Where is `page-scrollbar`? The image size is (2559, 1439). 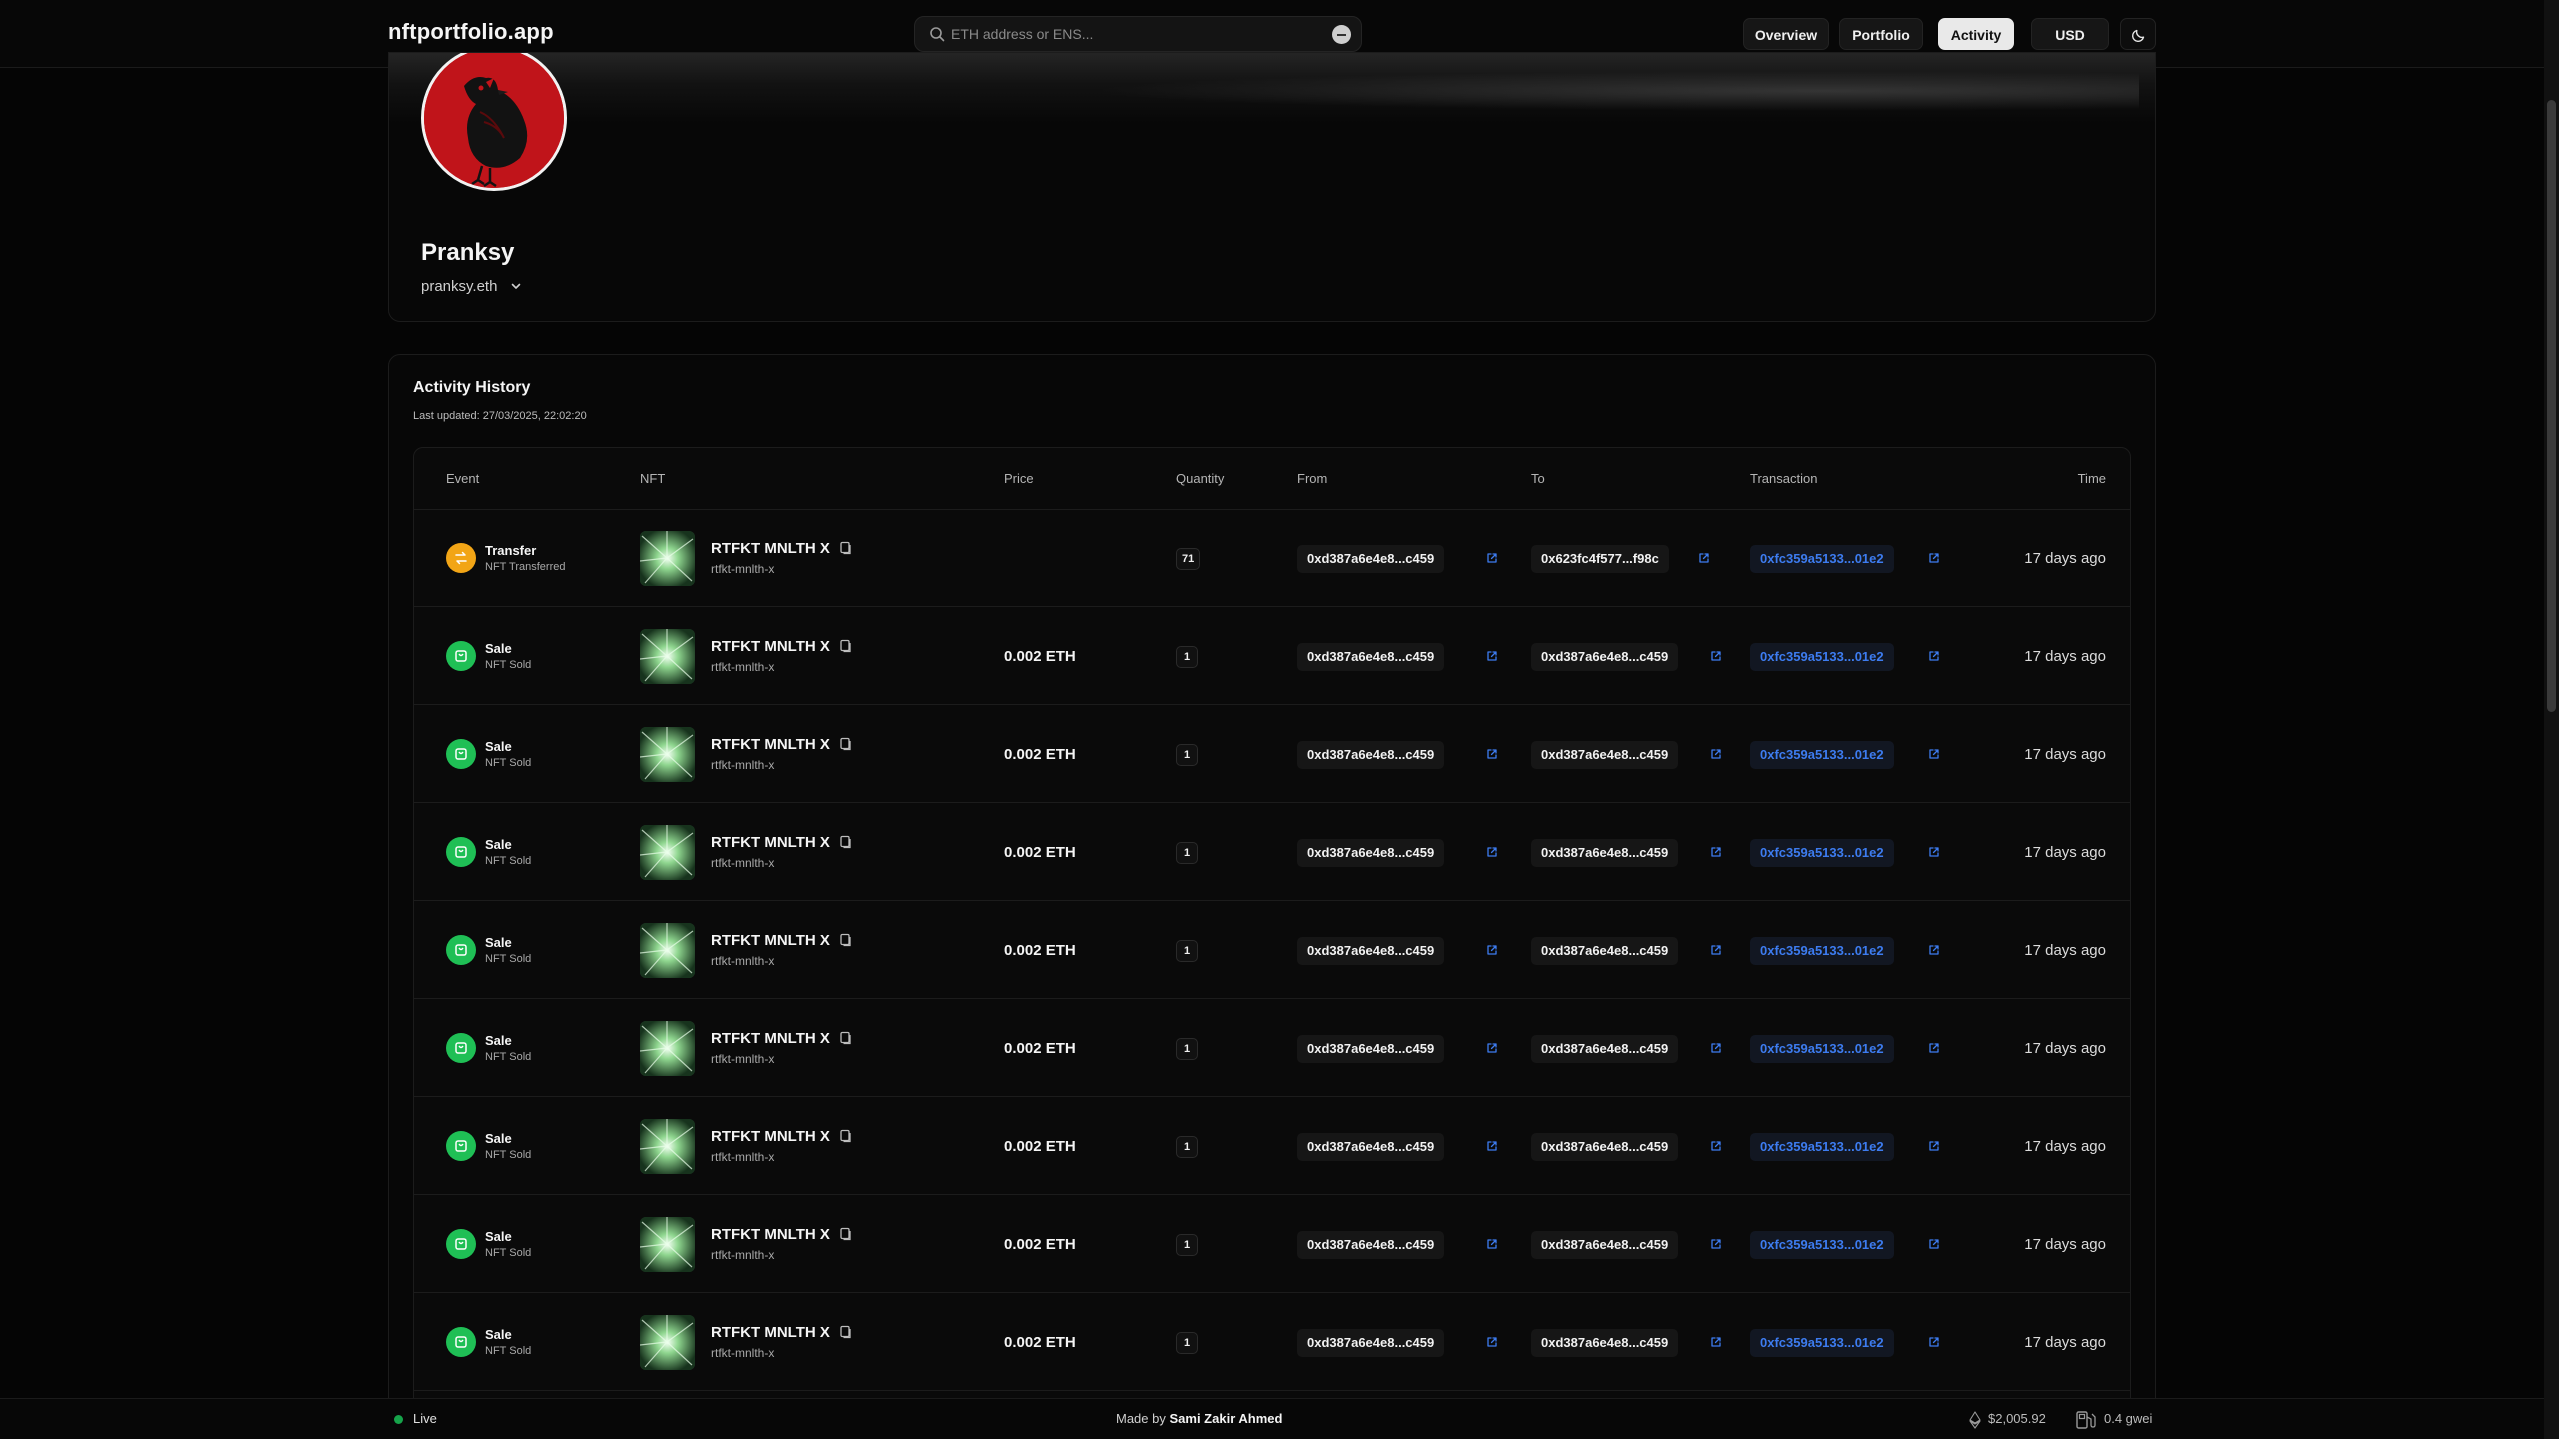
page-scrollbar is located at coordinates (2551, 719).